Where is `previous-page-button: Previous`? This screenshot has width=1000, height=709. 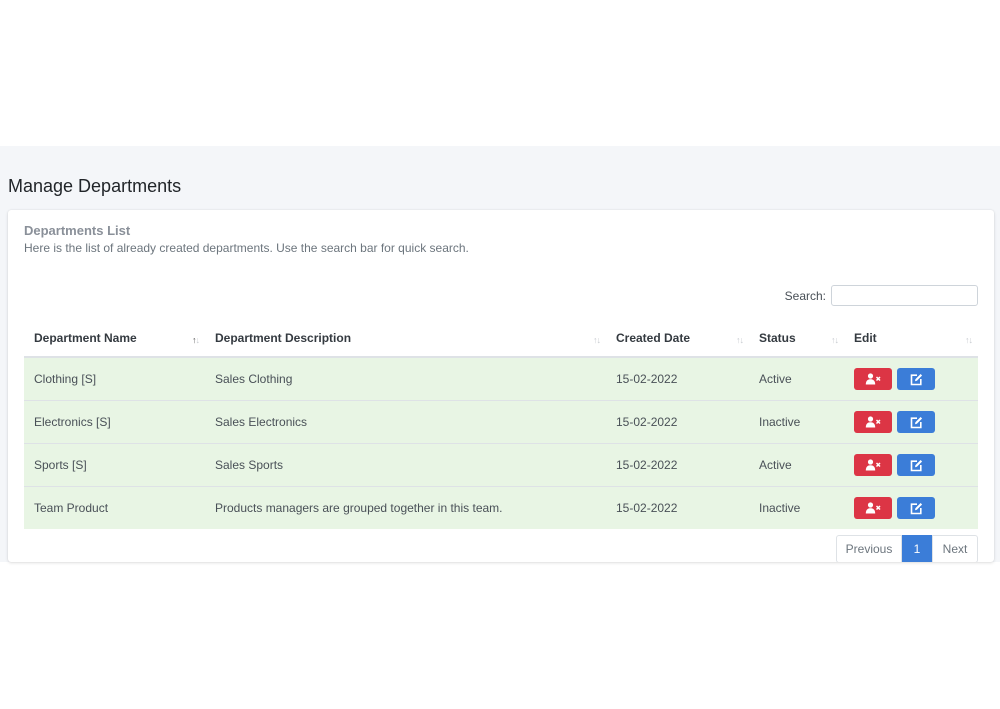
previous-page-button: Previous is located at coordinates (869, 548).